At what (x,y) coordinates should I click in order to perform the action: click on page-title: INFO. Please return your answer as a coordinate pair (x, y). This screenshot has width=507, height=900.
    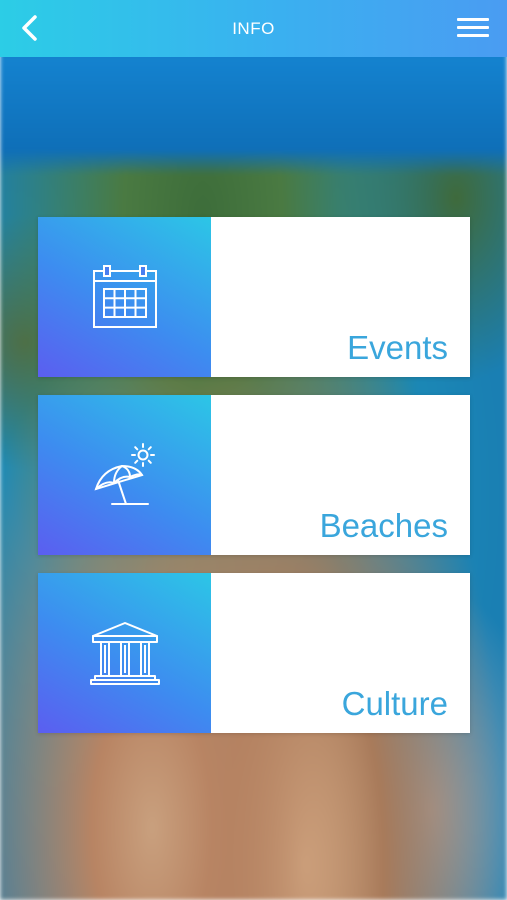
    Looking at the image, I should click on (253, 28).